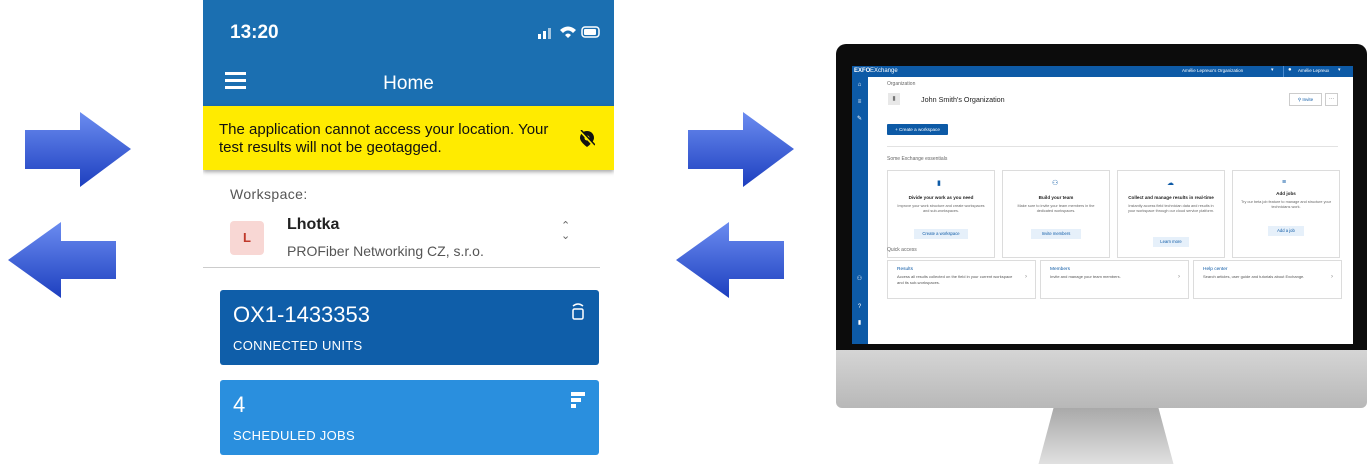 Image resolution: width=1371 pixels, height=474 pixels. Describe the element at coordinates (902, 250) in the screenshot. I see `quick-access-heading: Quick access` at that location.